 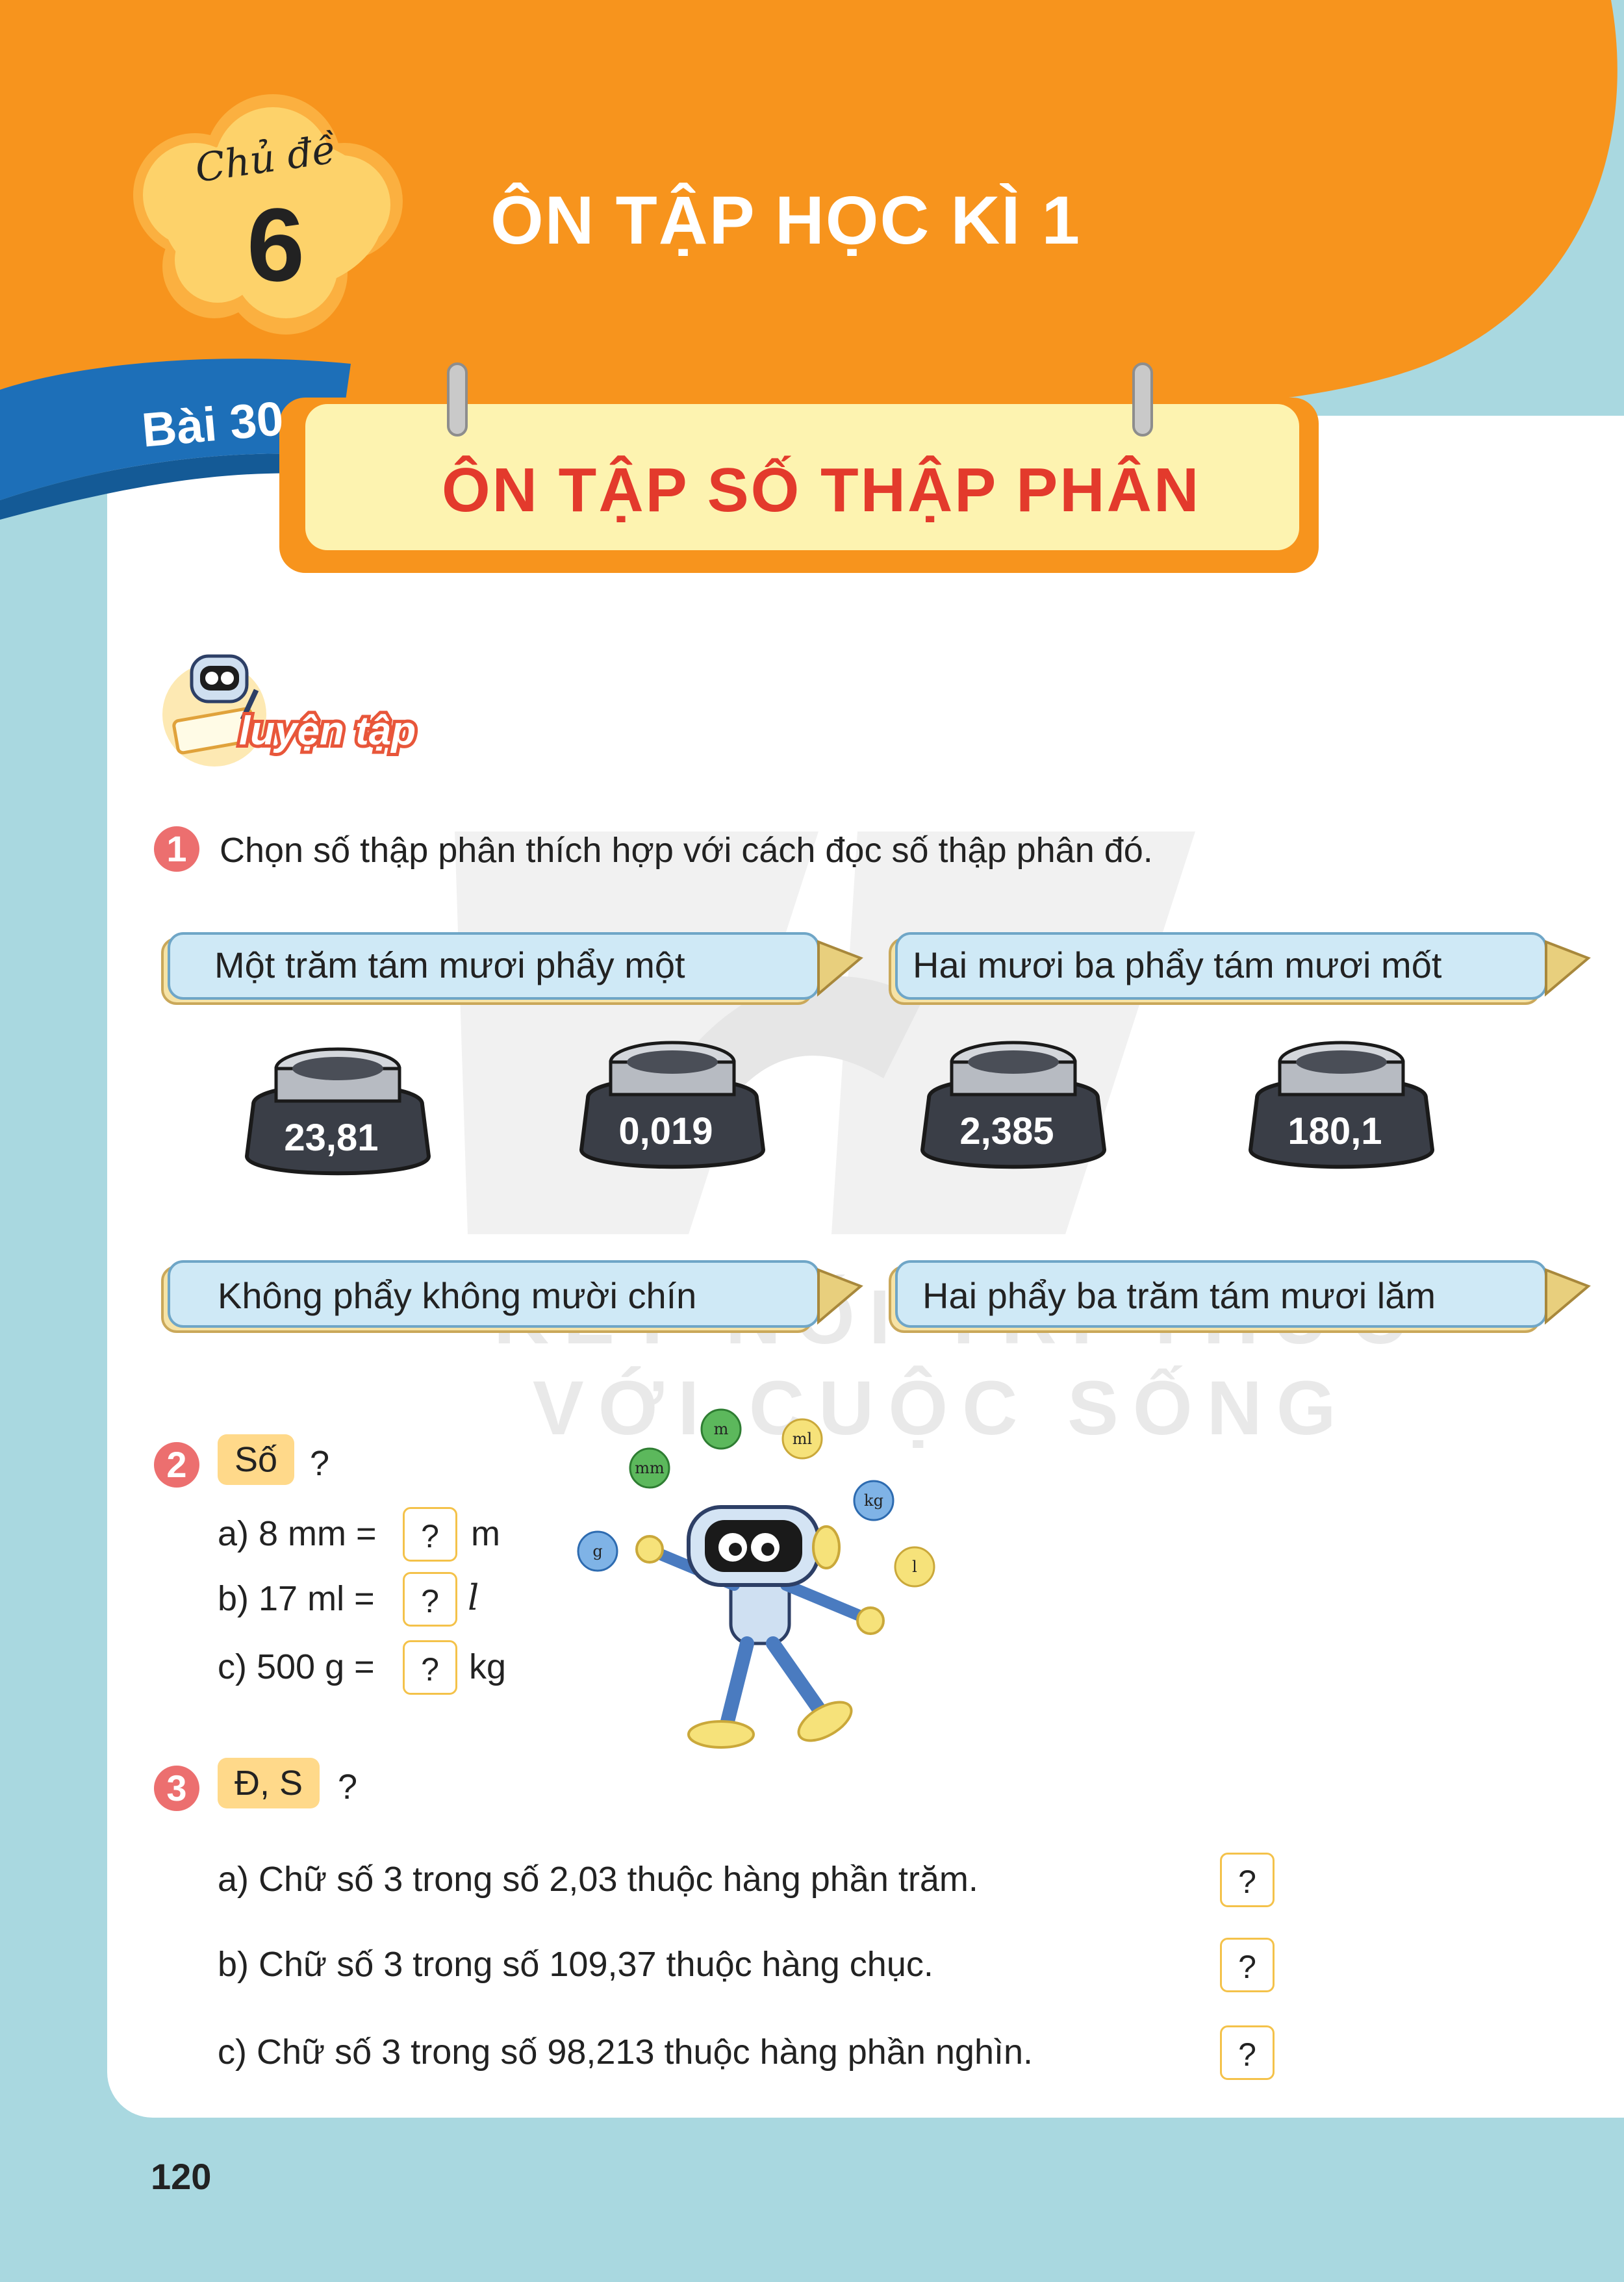 I want to click on inkwell-value: 23,81, so click(x=331, y=1138).